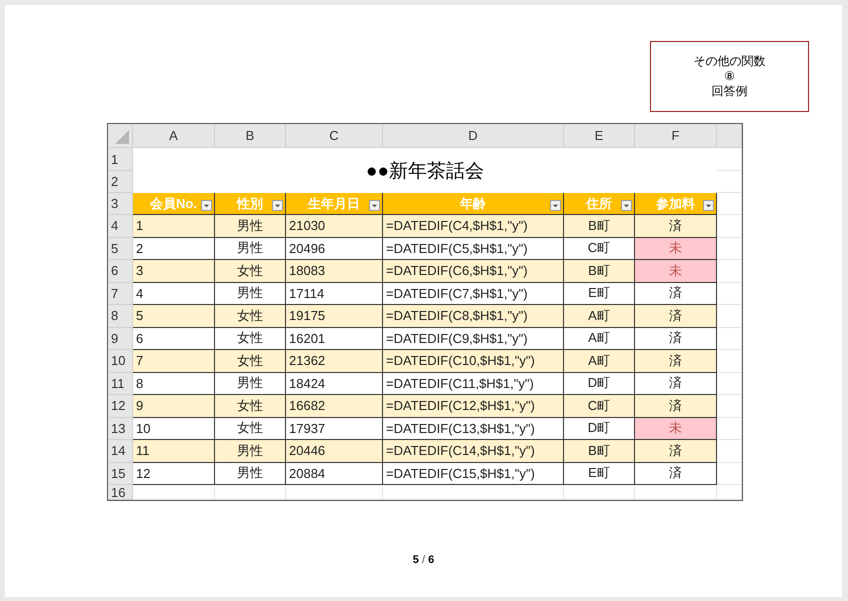  What do you see at coordinates (250, 204) in the screenshot?
I see `table-header-cell: 性別` at bounding box center [250, 204].